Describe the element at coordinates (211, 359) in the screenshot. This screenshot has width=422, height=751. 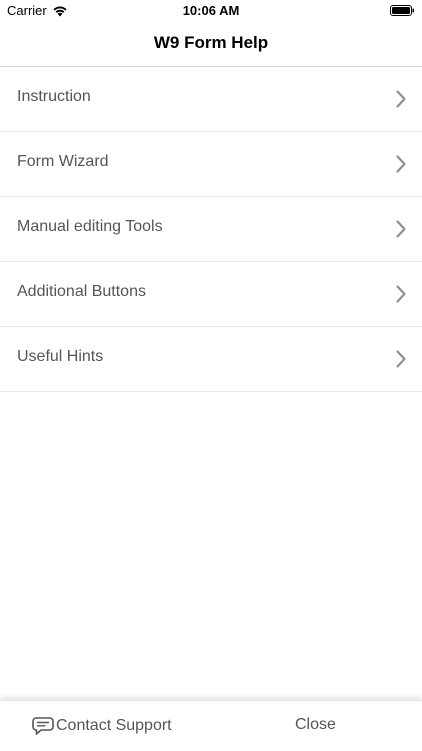
I see `menu-item-useful-hints: Useful Hints` at that location.